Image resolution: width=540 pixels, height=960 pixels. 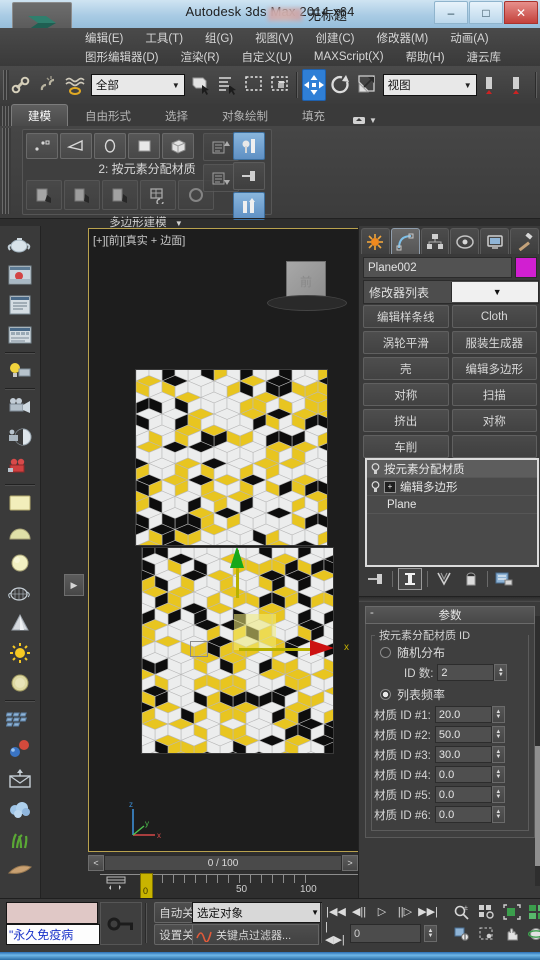 What do you see at coordinates (253, 85) in the screenshot?
I see `rectangular-select-region-button` at bounding box center [253, 85].